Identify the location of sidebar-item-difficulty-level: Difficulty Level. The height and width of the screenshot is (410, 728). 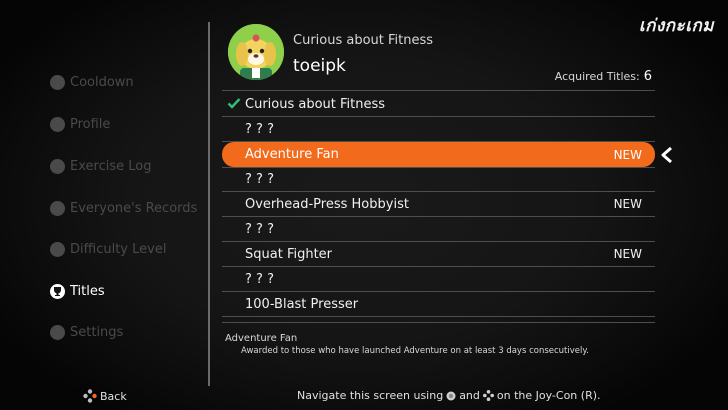
(108, 249).